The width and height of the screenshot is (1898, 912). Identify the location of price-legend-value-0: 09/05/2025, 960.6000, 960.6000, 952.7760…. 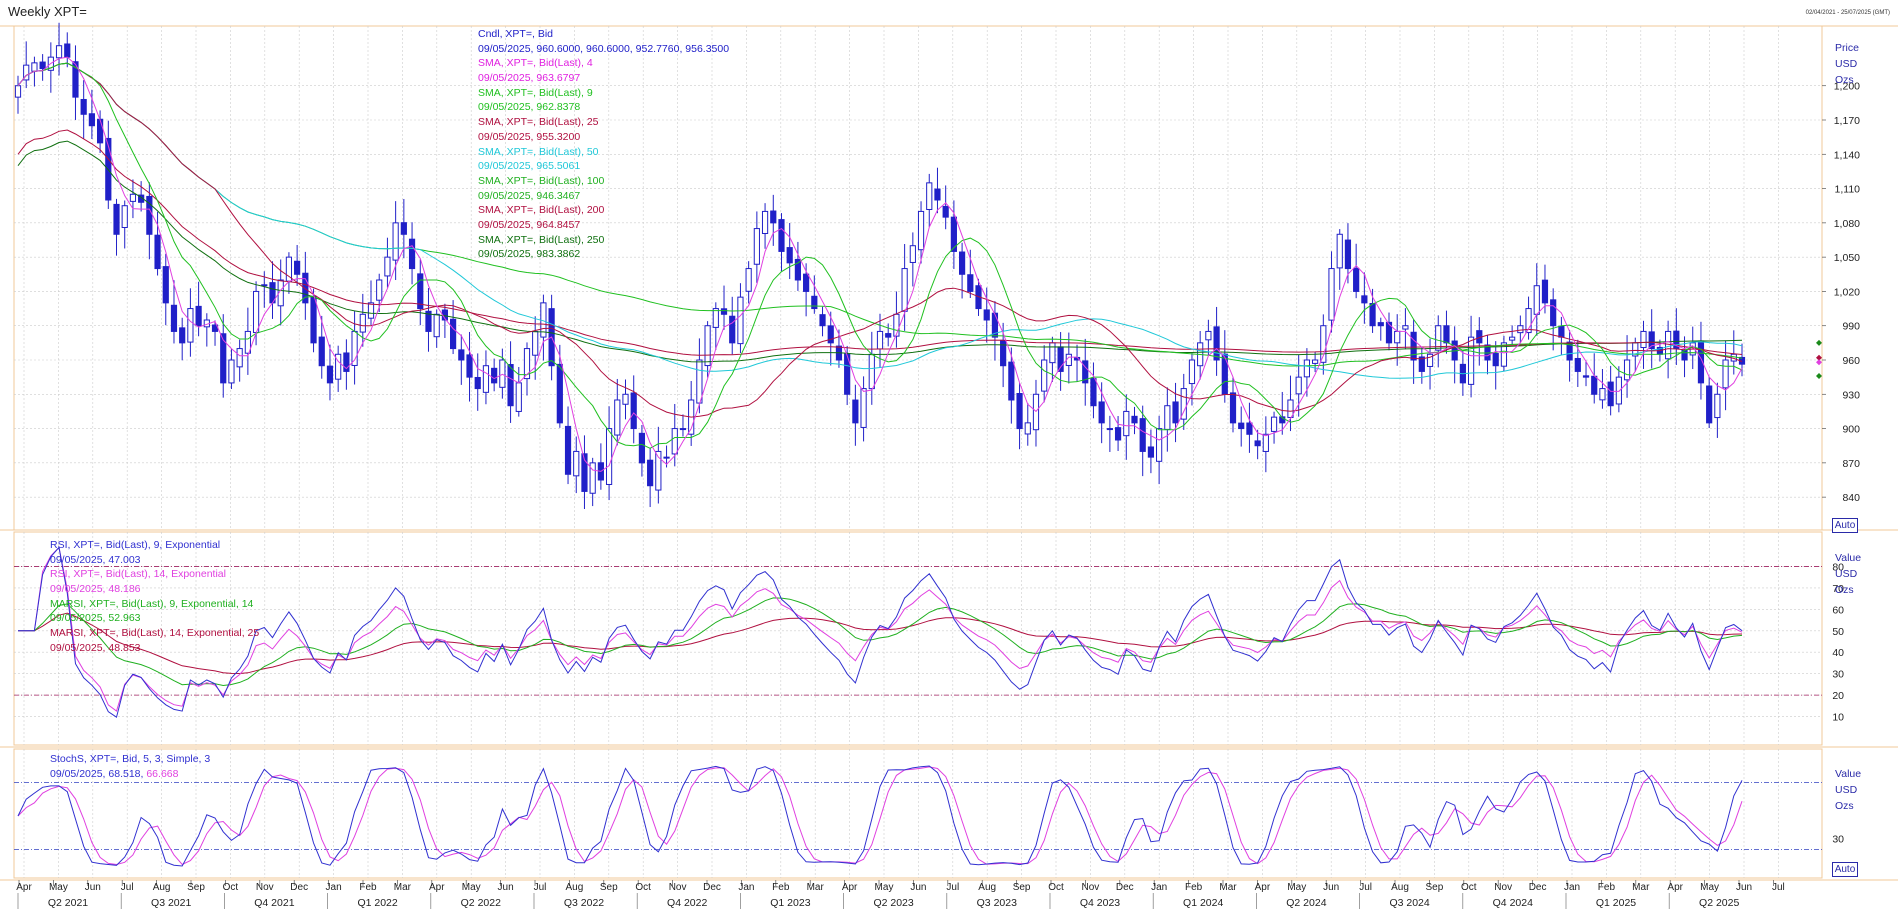
(604, 48).